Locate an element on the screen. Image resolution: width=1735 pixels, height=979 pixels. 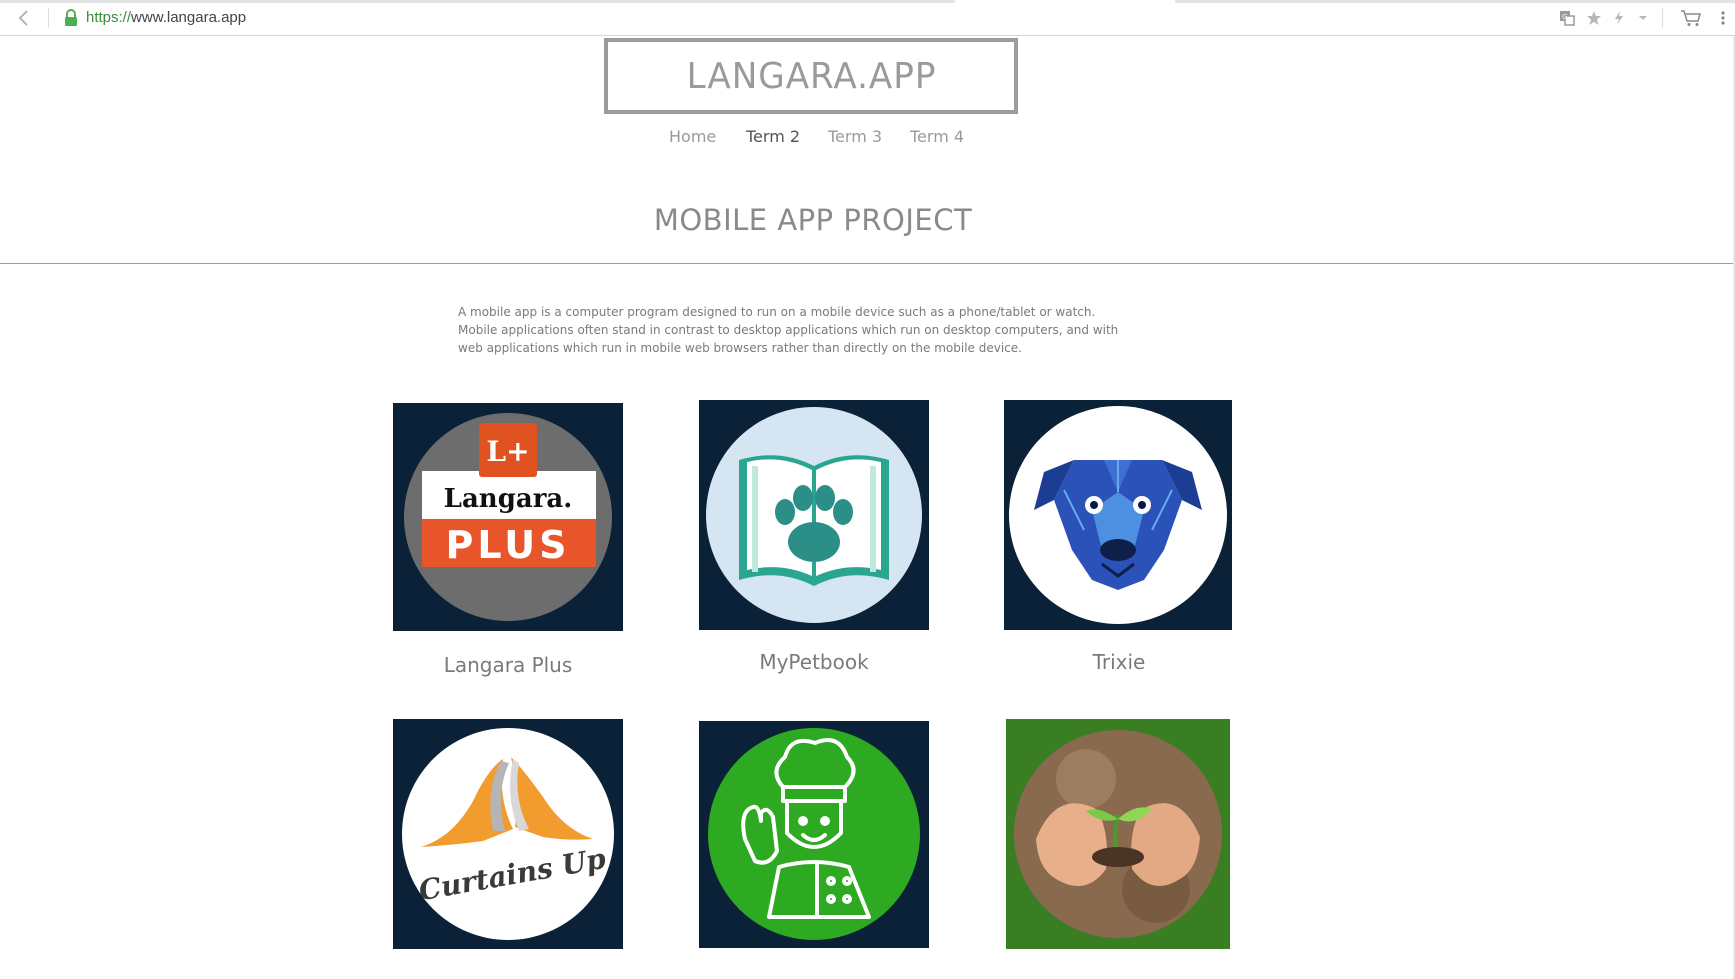
mypetbook-logo is located at coordinates (814, 515).